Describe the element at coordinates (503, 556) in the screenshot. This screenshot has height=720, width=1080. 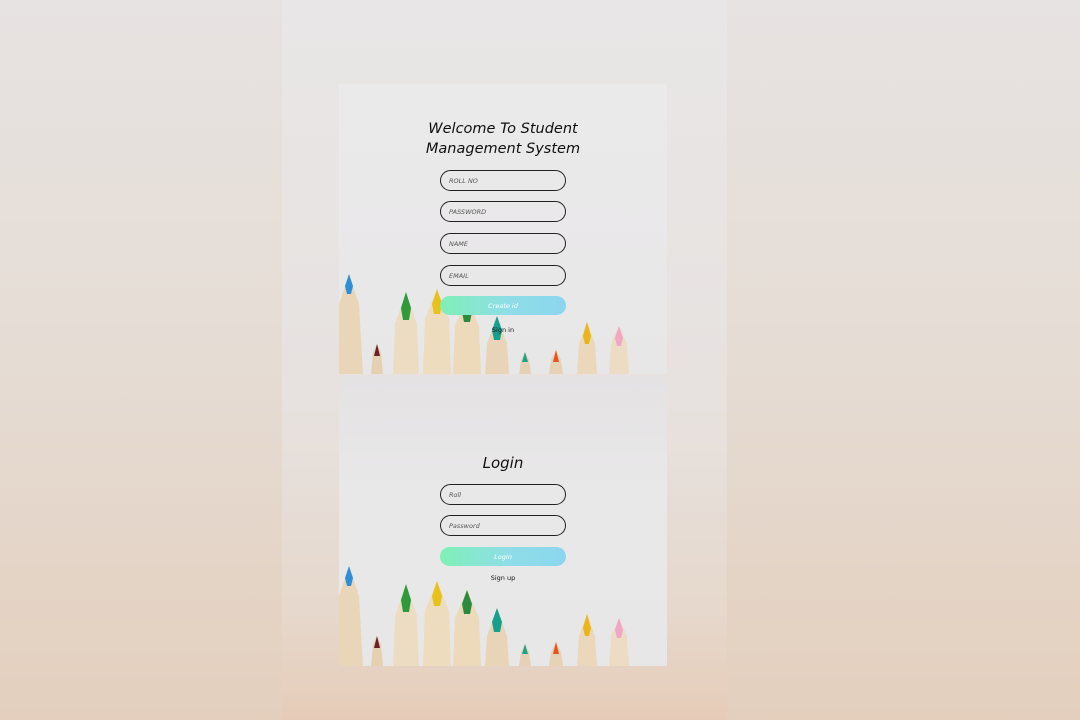
I see `login-button: Login` at that location.